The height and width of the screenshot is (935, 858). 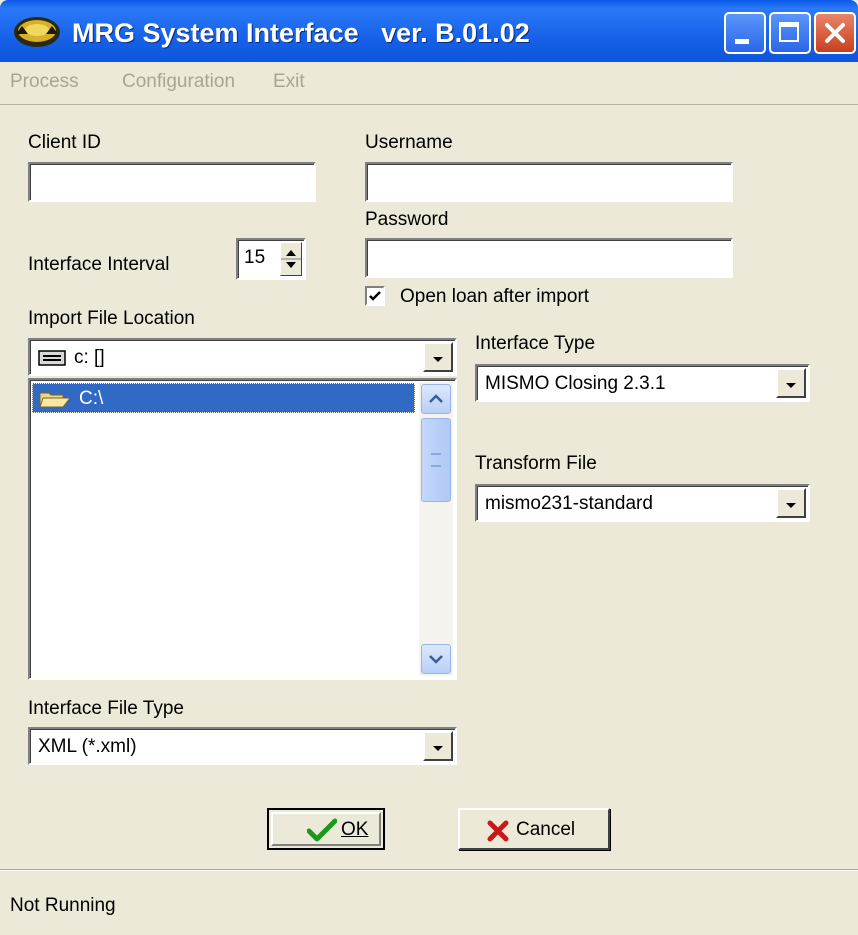 I want to click on interface-type-select: MISMO Closing 2.3.1, so click(x=642, y=383).